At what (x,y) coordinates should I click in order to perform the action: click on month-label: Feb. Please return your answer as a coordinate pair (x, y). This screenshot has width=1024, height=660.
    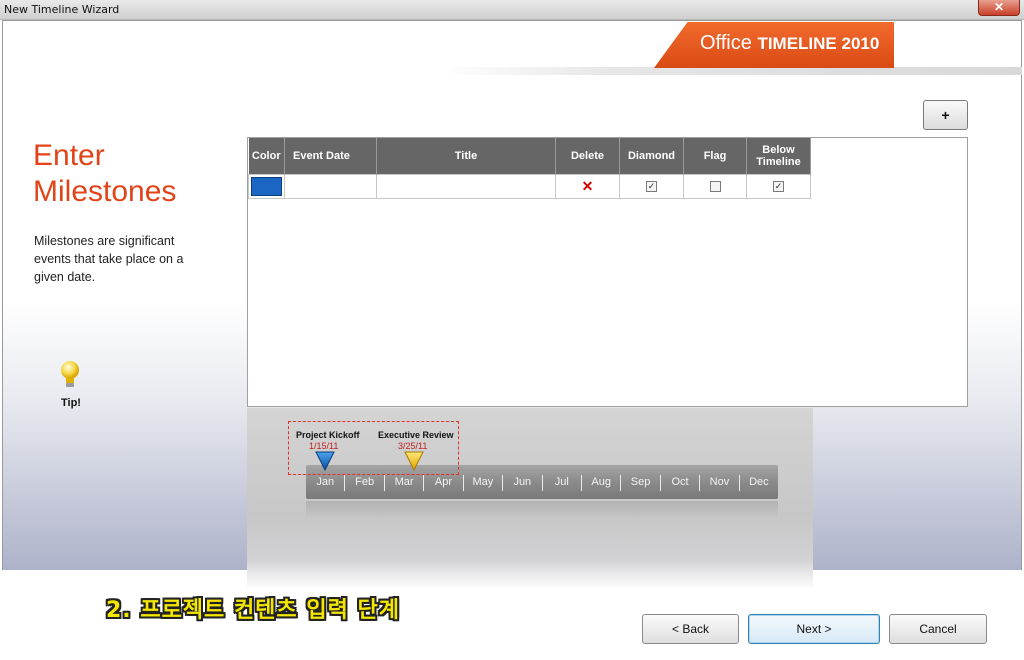
    Looking at the image, I should click on (365, 483).